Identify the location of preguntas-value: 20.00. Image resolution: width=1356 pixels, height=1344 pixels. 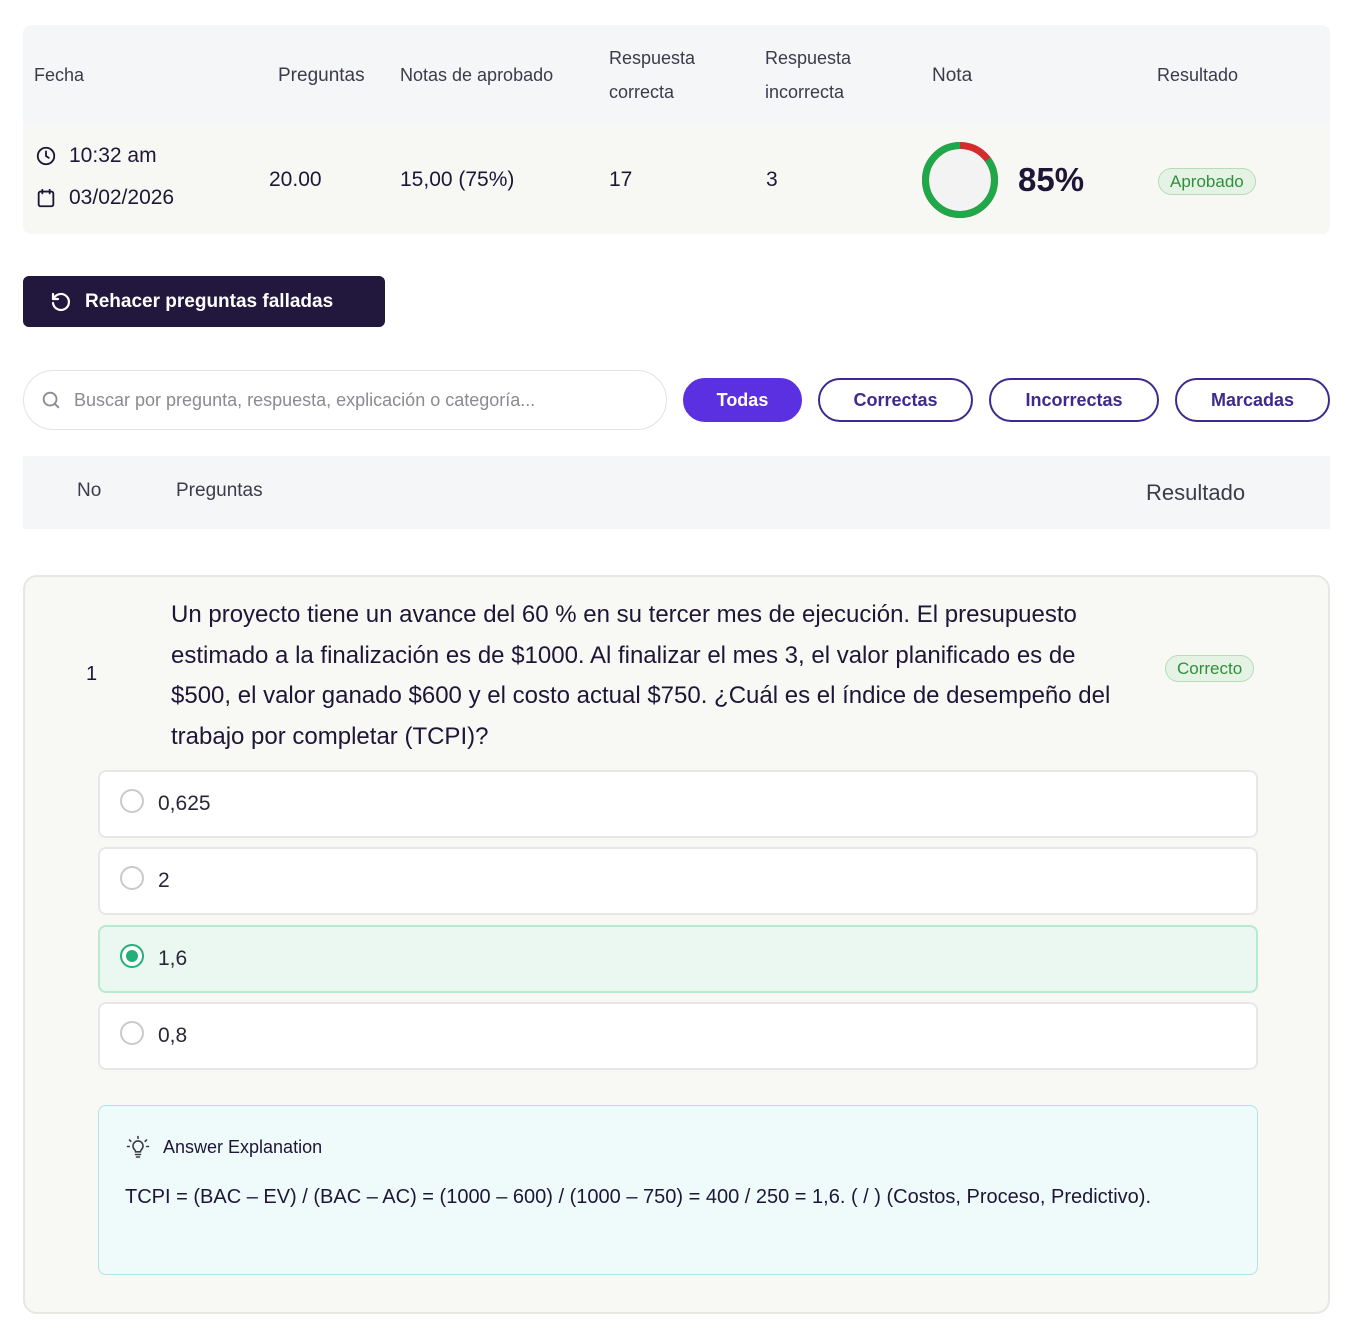
(295, 179).